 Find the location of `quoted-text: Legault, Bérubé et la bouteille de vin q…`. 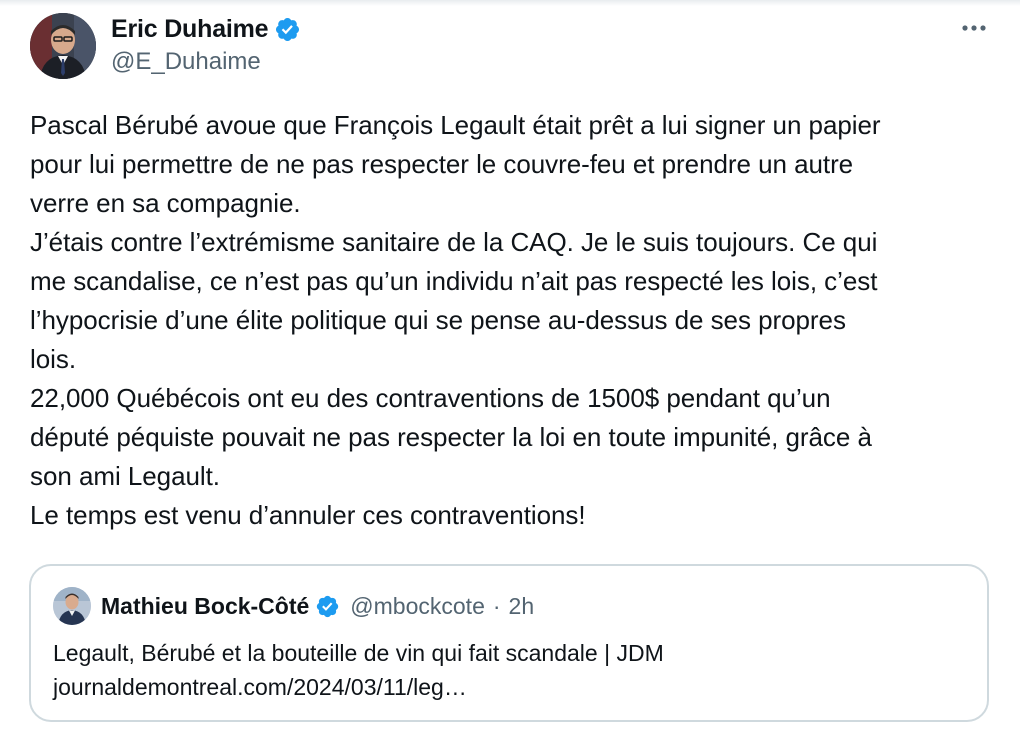

quoted-text: Legault, Bérubé et la bouteille de vin q… is located at coordinates (358, 670).